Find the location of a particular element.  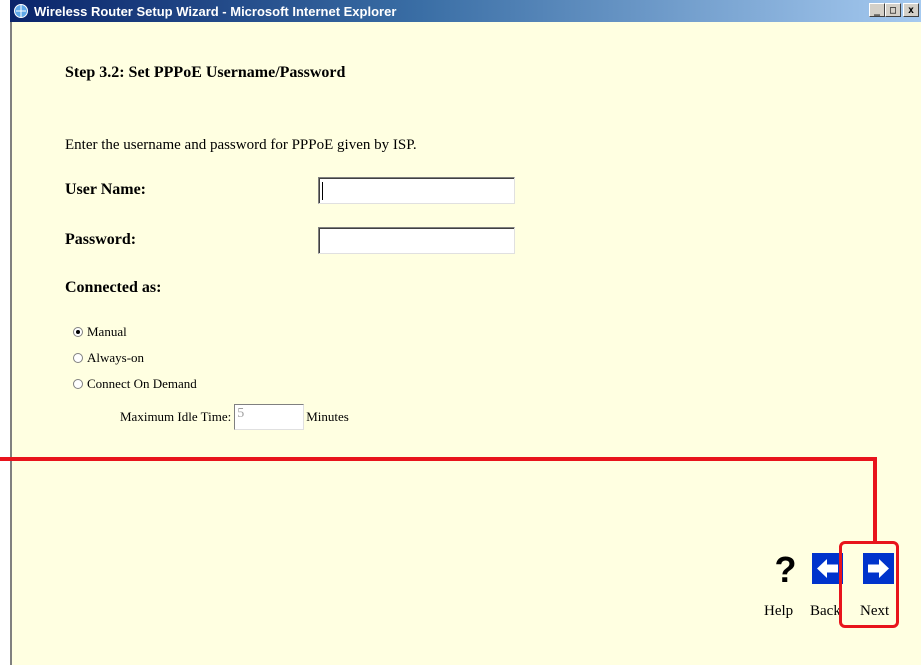

internet-explorer-icon is located at coordinates (21, 11).